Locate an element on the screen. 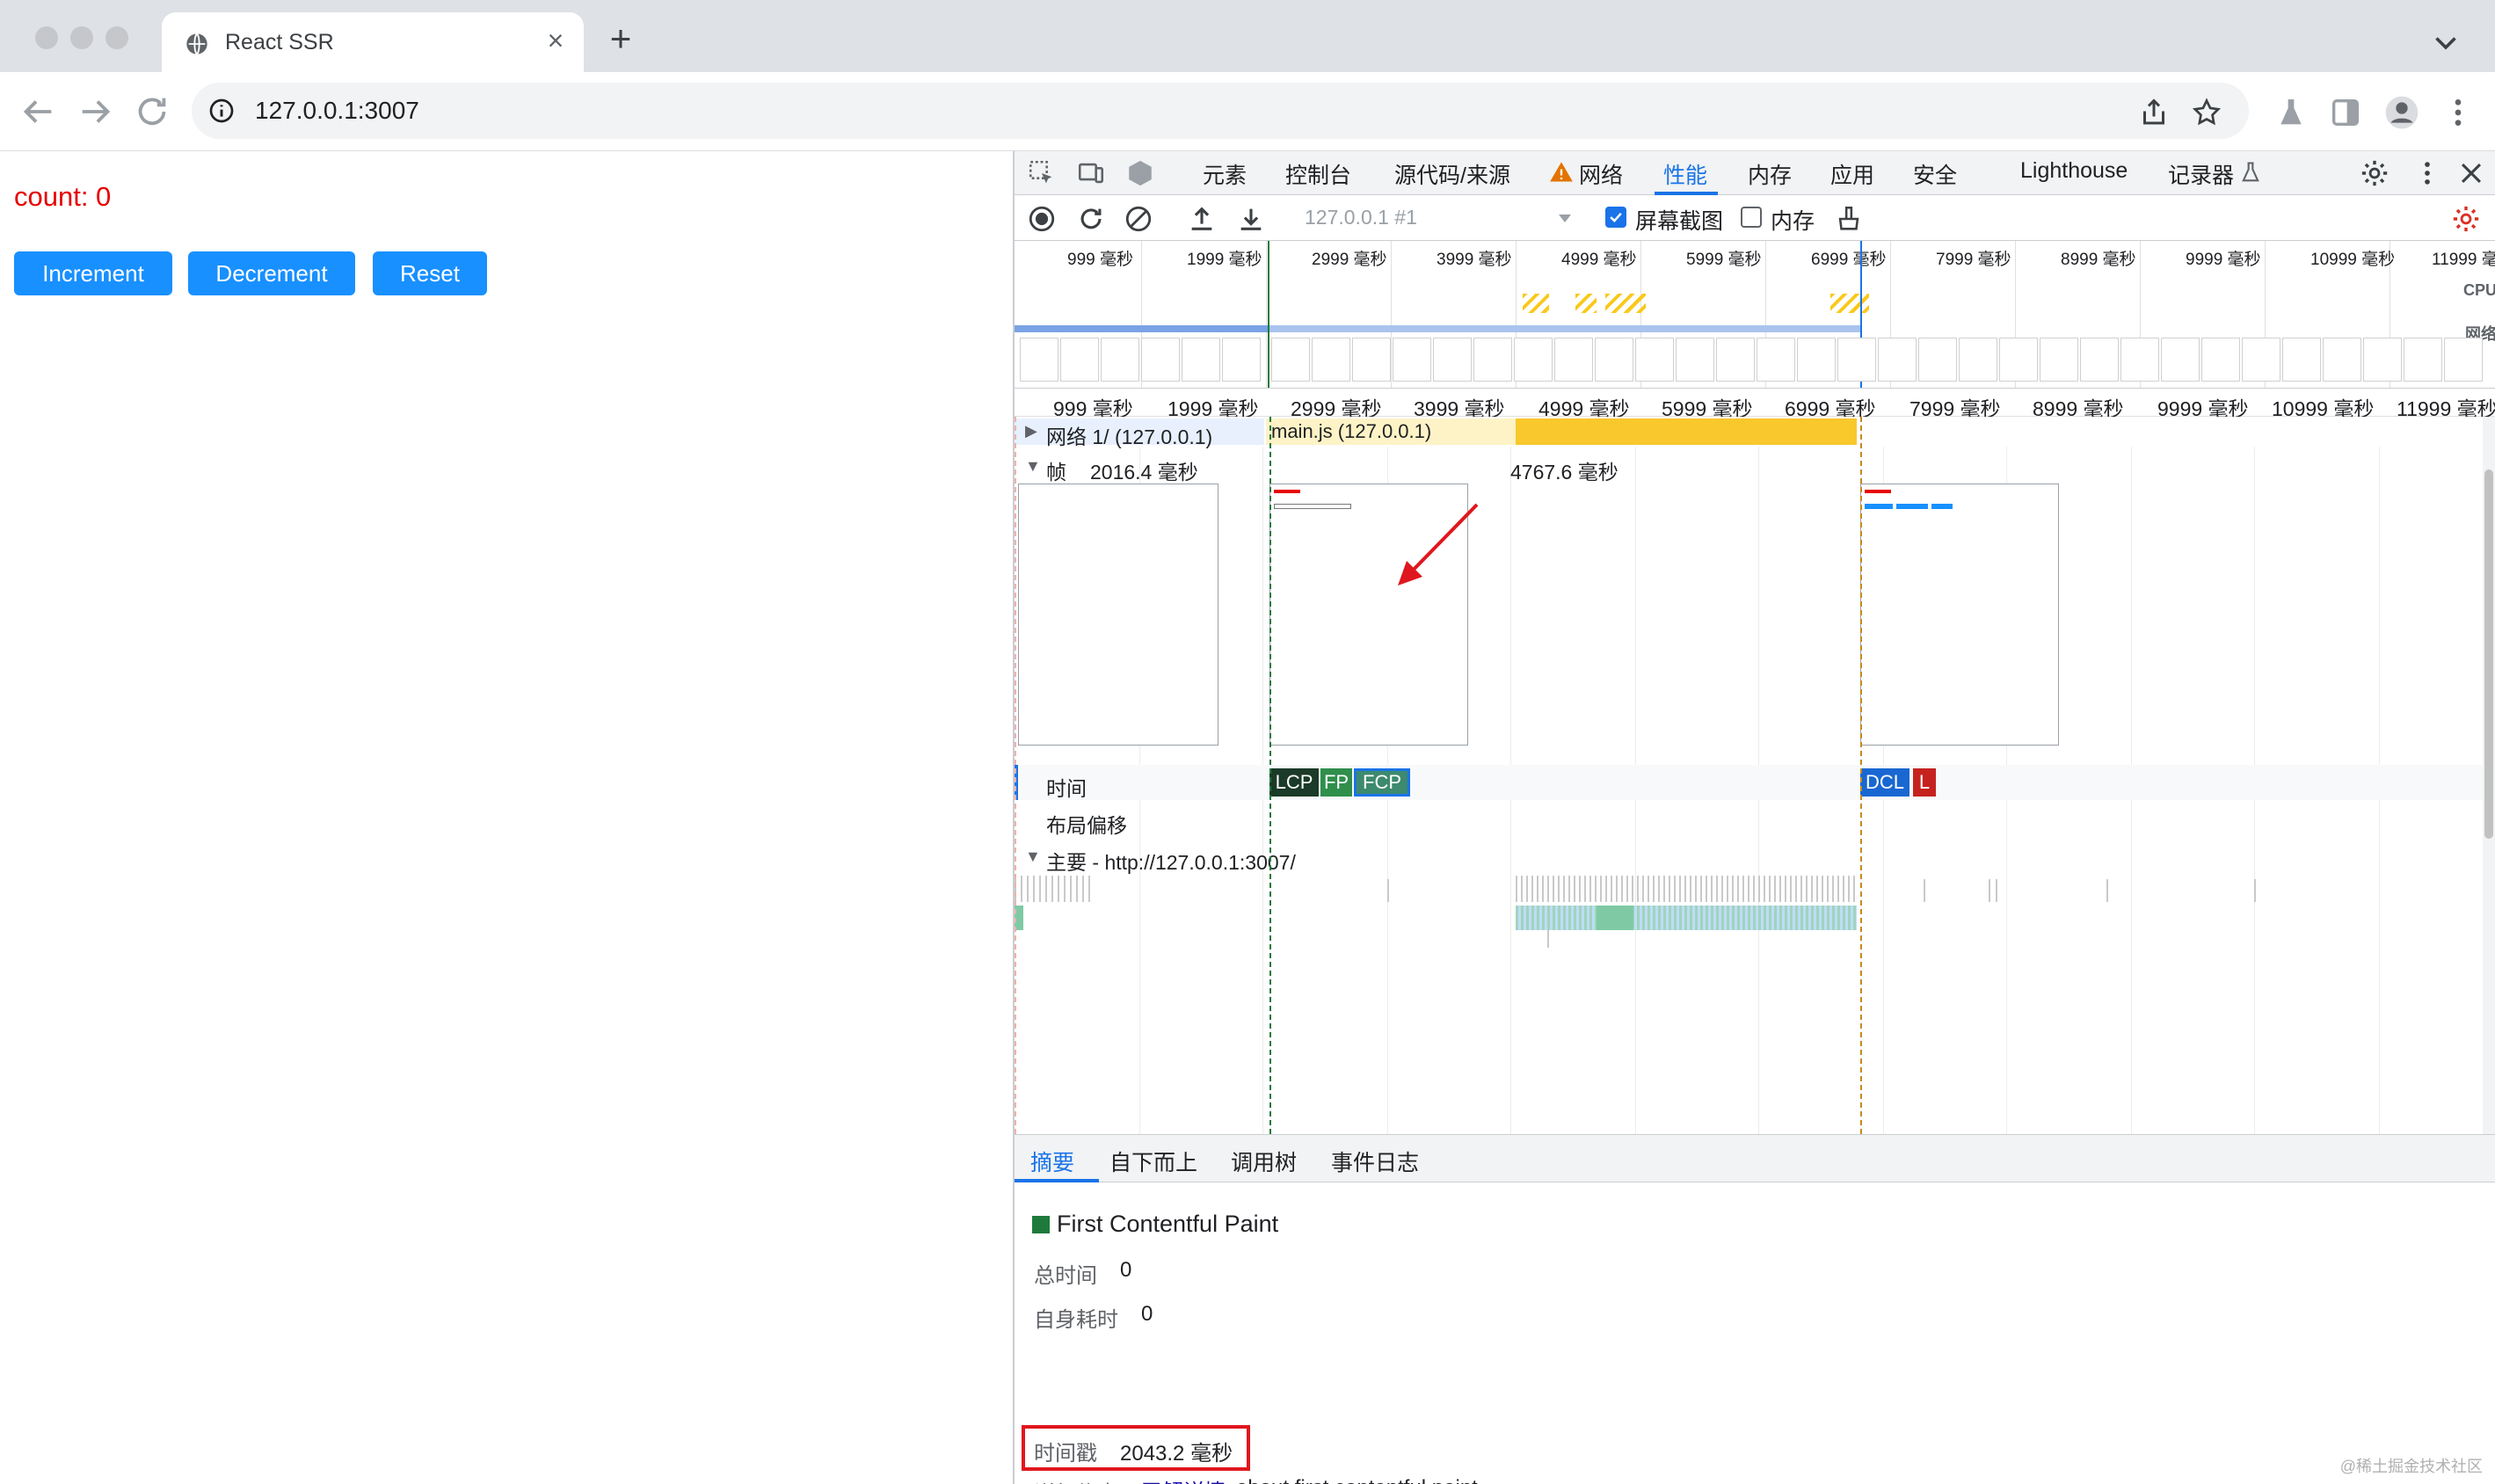 Image resolution: width=2495 pixels, height=1484 pixels. profile-avatar-icon is located at coordinates (2401, 113).